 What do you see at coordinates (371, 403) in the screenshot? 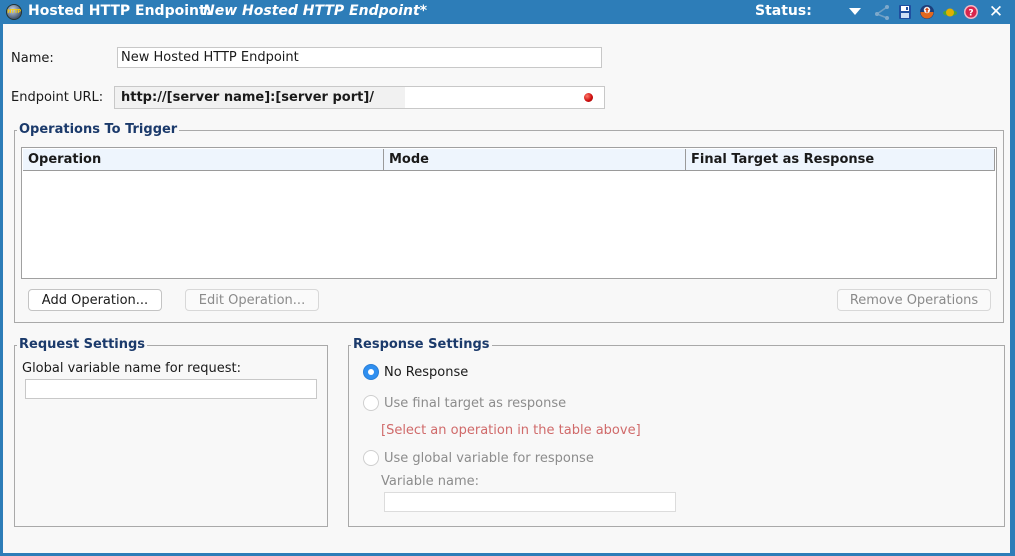
I see `final-target-response-radio` at bounding box center [371, 403].